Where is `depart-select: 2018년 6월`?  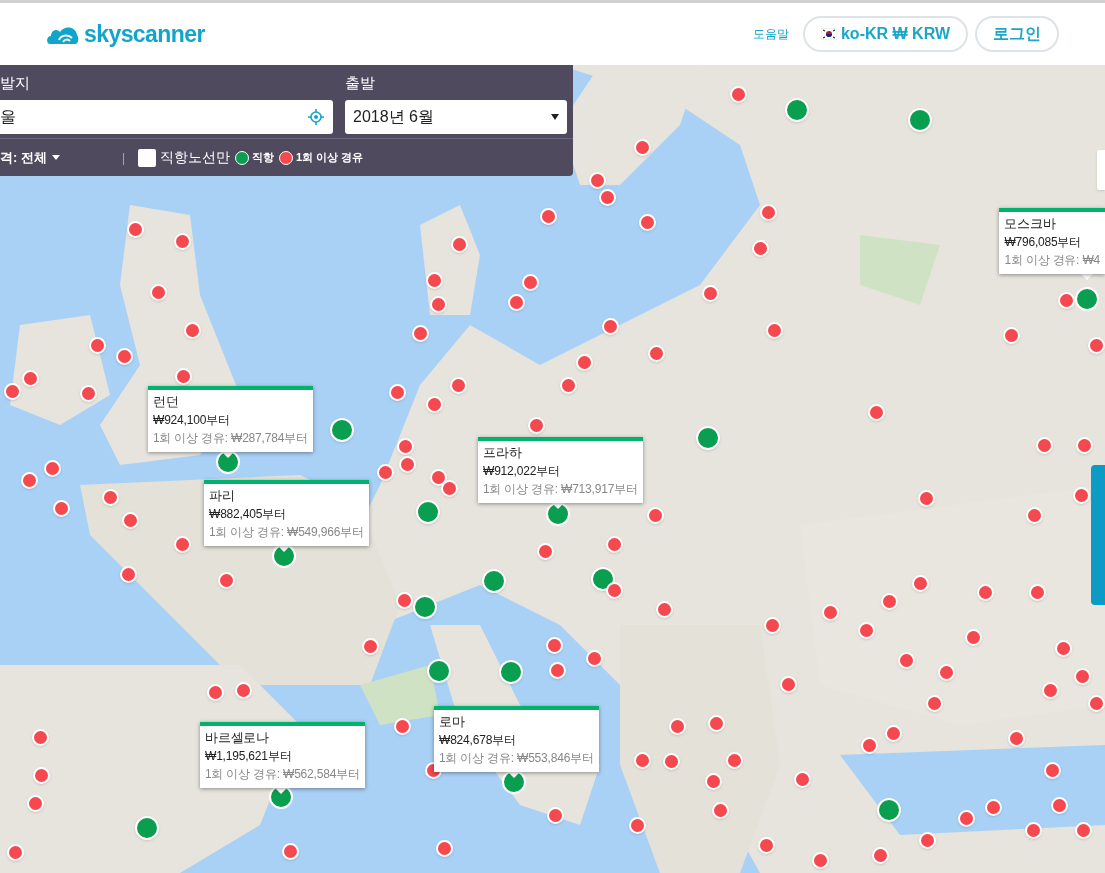 depart-select: 2018년 6월 is located at coordinates (456, 117).